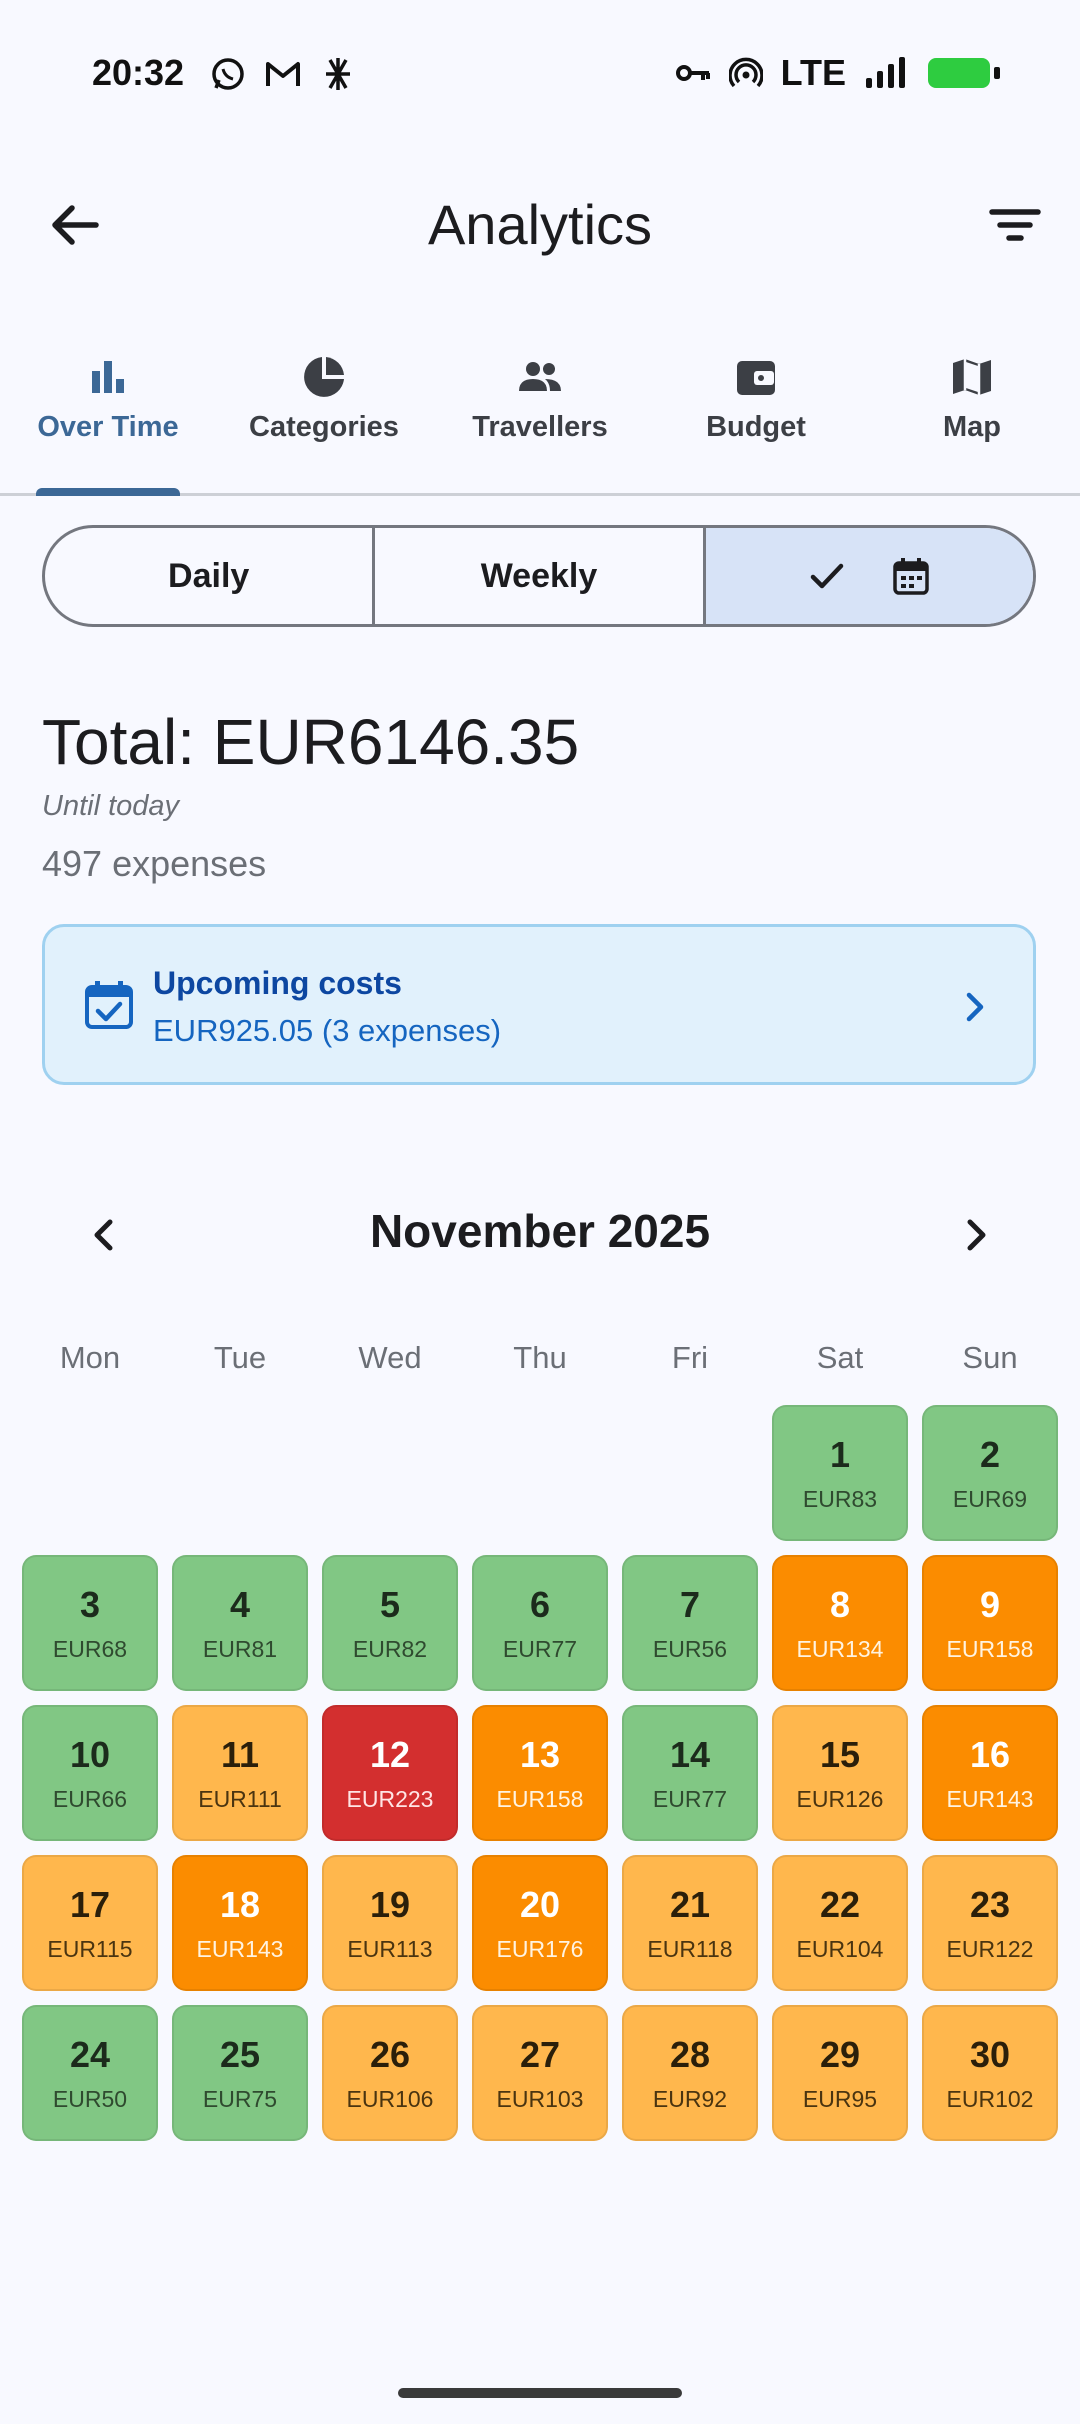  Describe the element at coordinates (990, 1604) in the screenshot. I see `day-number: 9` at that location.